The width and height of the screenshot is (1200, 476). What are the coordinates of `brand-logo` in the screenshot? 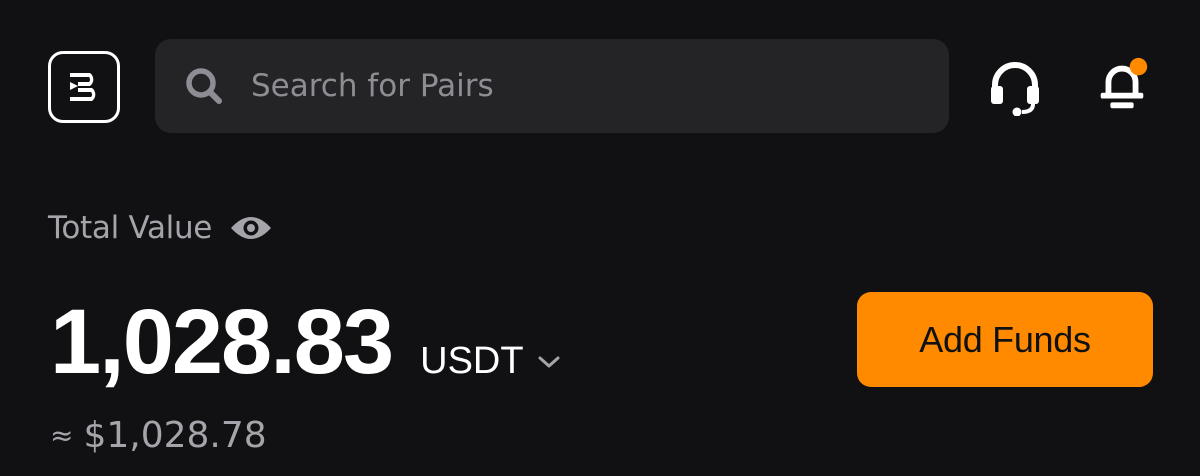 It's located at (84, 87).